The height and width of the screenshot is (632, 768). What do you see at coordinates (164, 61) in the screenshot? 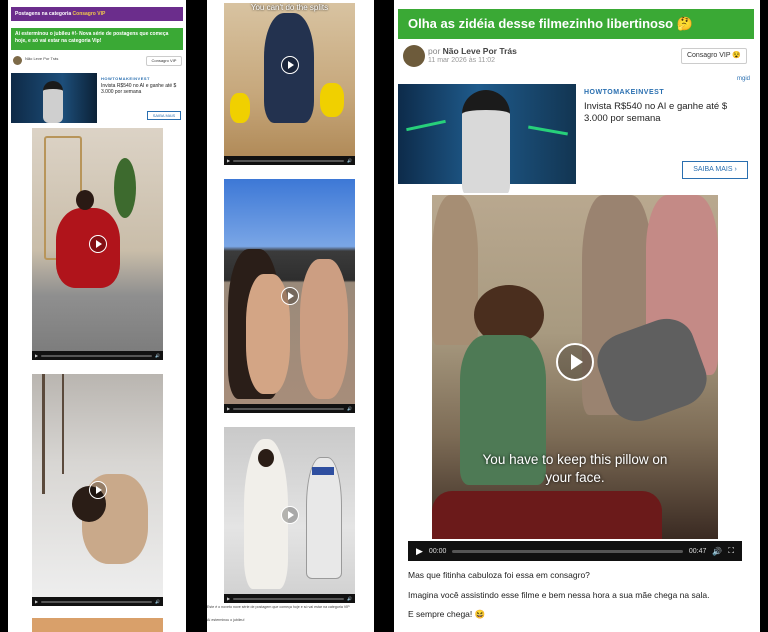
I see `vip-badge: Consagro VIP` at bounding box center [164, 61].